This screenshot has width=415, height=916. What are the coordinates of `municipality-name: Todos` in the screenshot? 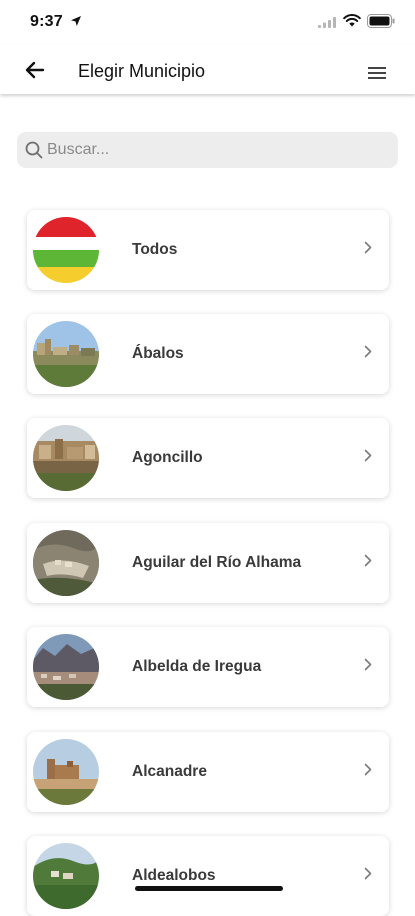 It's located at (155, 249).